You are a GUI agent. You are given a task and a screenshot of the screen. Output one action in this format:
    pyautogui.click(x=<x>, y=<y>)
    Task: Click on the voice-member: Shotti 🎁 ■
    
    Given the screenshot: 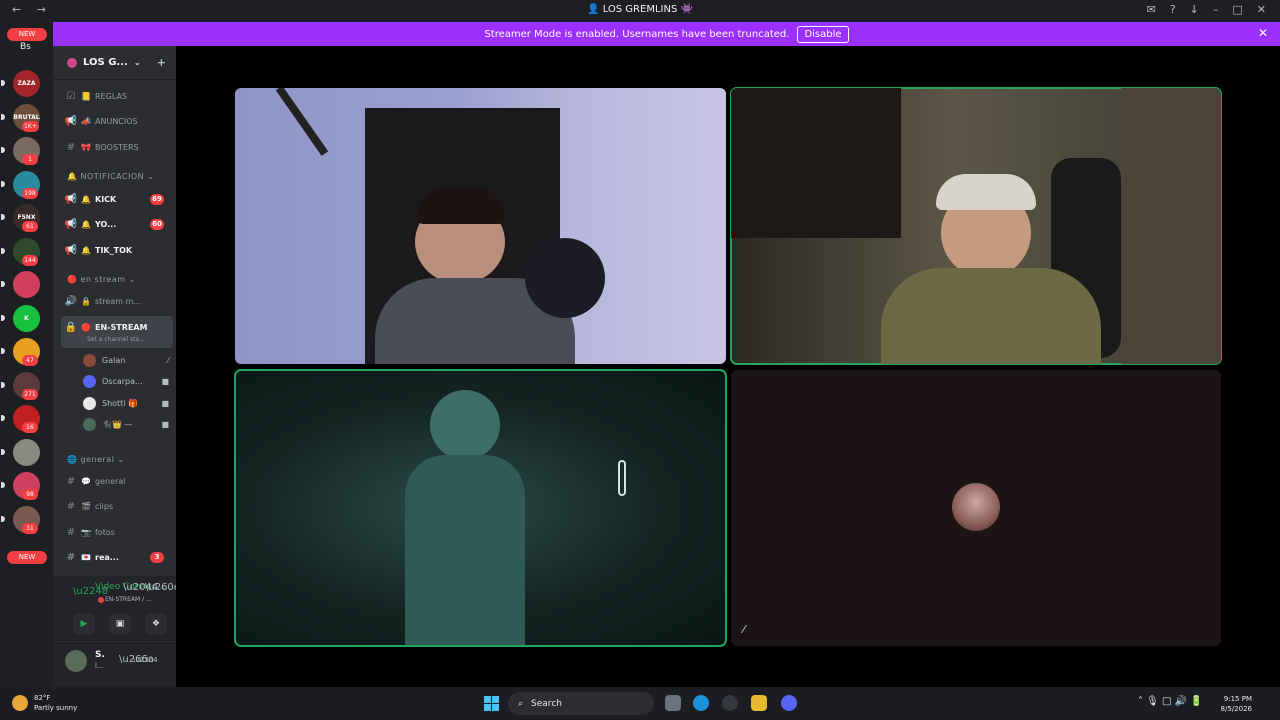 What is the action you would take?
    pyautogui.click(x=128, y=403)
    